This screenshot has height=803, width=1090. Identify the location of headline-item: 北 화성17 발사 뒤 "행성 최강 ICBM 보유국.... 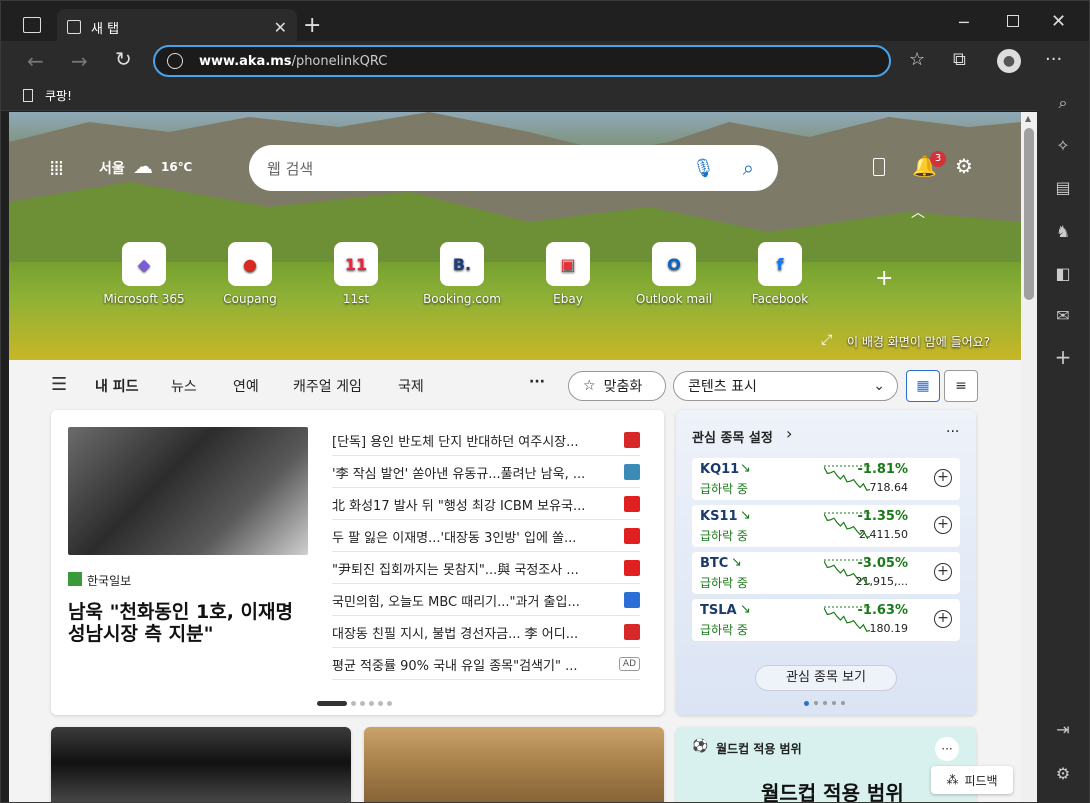
(486, 504).